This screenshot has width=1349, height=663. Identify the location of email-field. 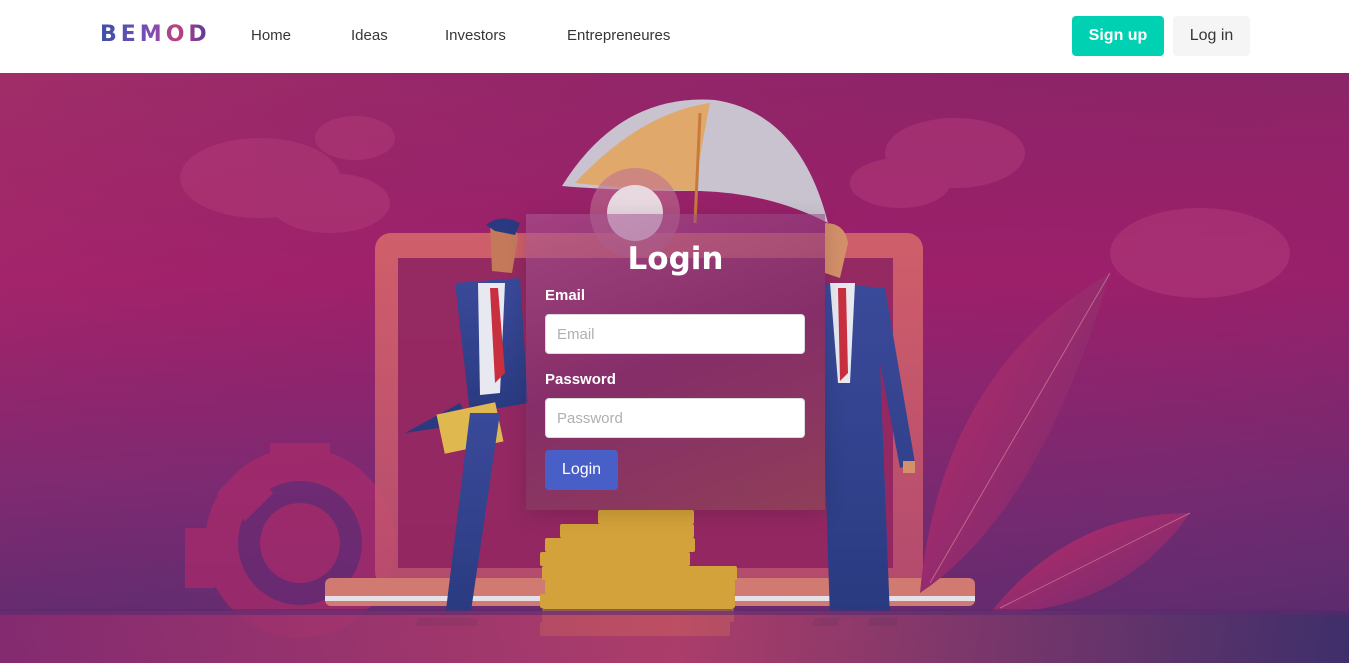
(675, 334).